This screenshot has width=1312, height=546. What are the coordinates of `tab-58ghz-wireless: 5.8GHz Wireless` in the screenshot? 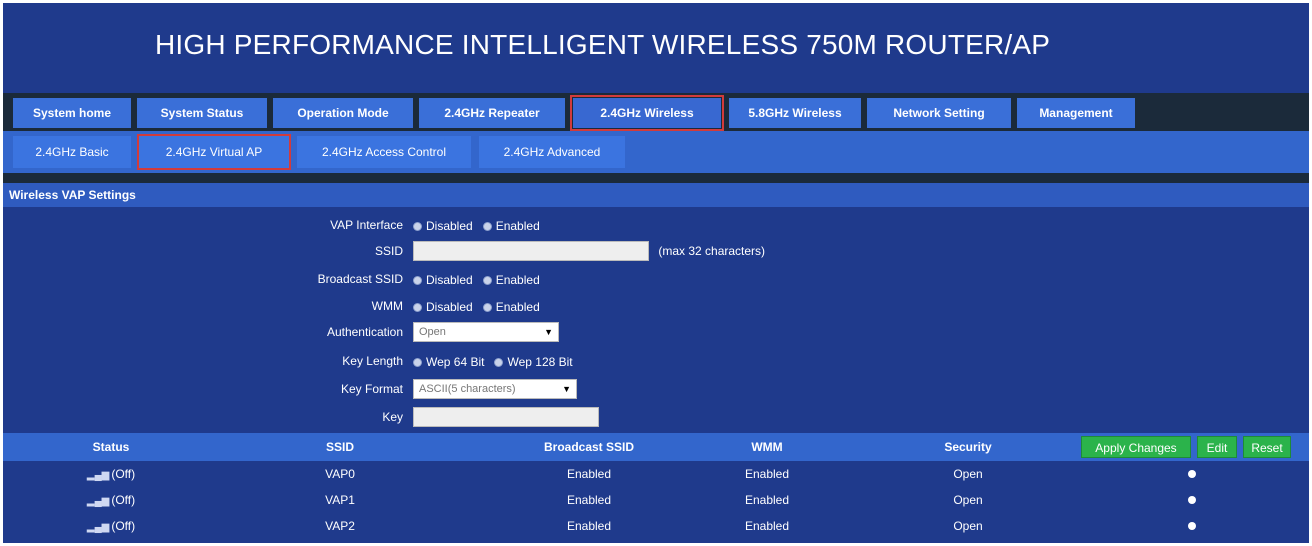 It's located at (795, 113).